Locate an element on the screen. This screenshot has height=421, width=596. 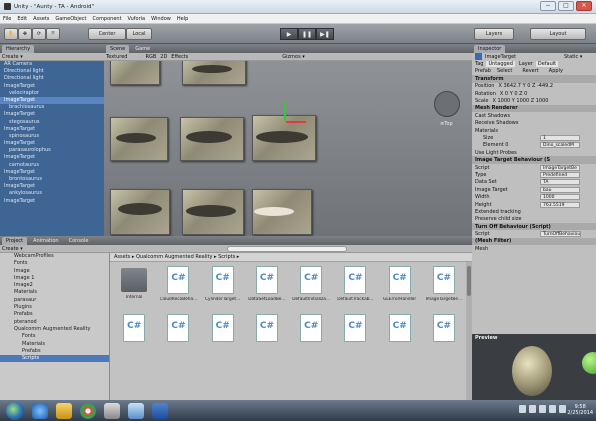
menu-assets: Assets is located at coordinates (41, 19).